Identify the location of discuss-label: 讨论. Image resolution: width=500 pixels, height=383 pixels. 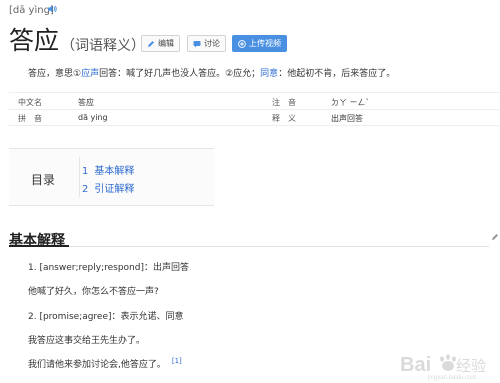
(212, 43).